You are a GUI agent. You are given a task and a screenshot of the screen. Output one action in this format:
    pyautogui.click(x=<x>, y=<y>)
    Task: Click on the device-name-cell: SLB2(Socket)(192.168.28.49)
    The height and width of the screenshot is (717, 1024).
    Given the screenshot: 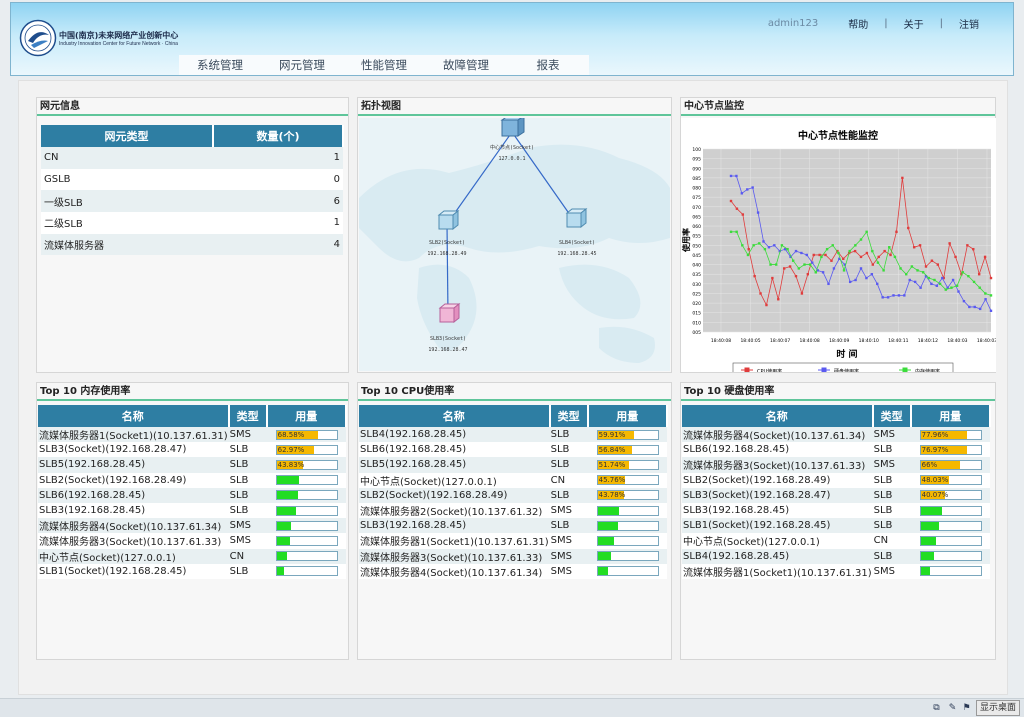 What is the action you would take?
    pyautogui.click(x=777, y=480)
    